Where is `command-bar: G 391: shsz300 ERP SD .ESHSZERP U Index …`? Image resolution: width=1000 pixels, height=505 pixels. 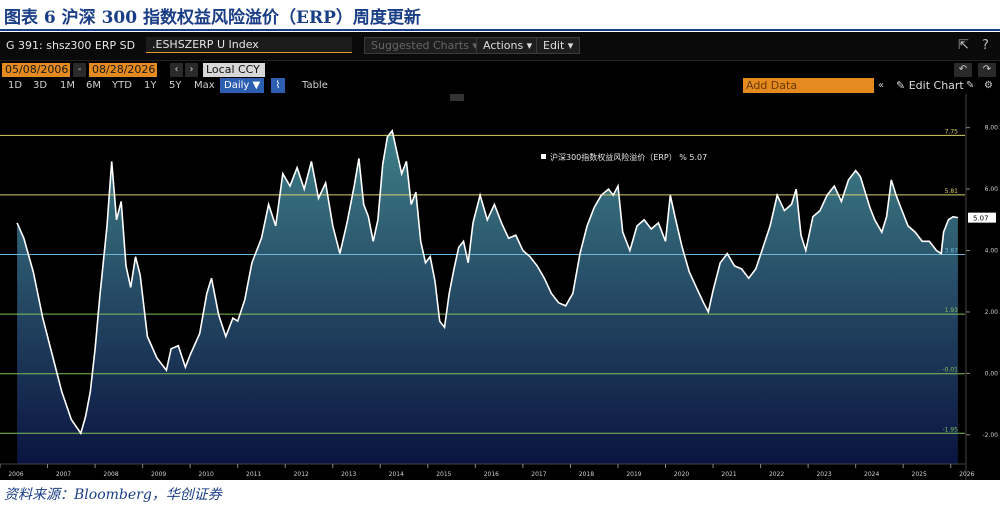
command-bar: G 391: shsz300 ERP SD .ESHSZERP U Index … is located at coordinates (500, 46).